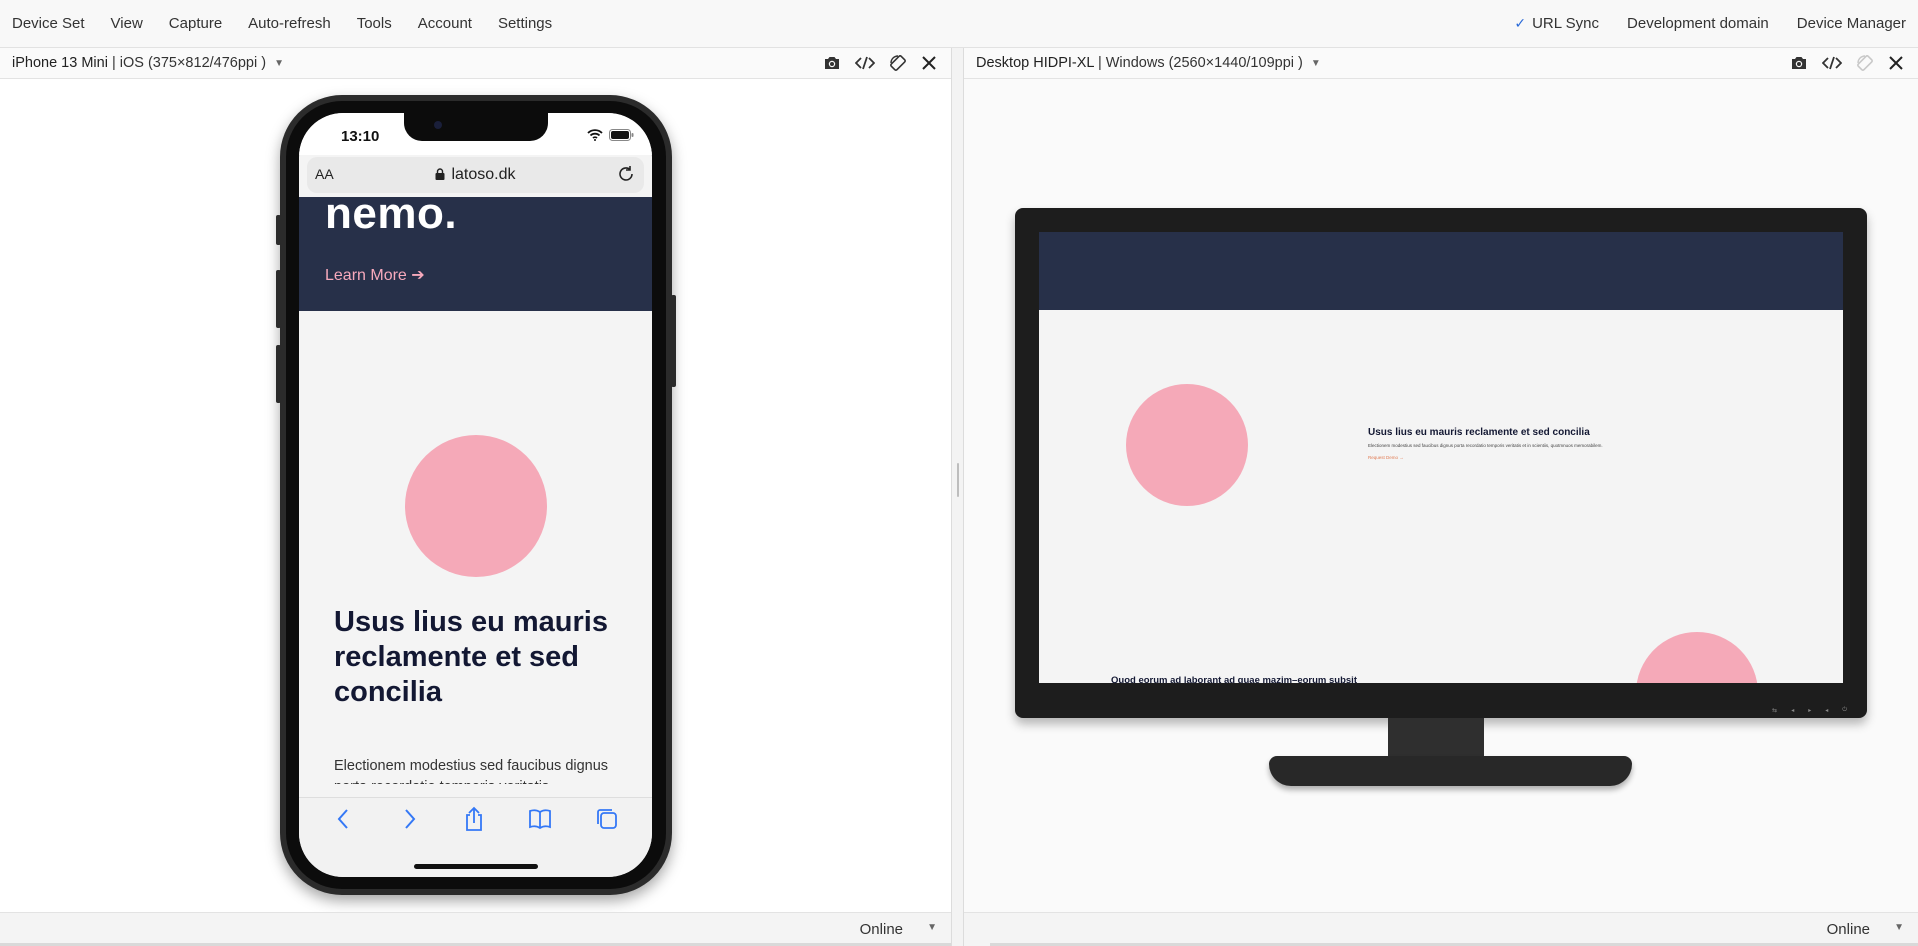 The image size is (1918, 946). I want to click on reload-icon, so click(626, 174).